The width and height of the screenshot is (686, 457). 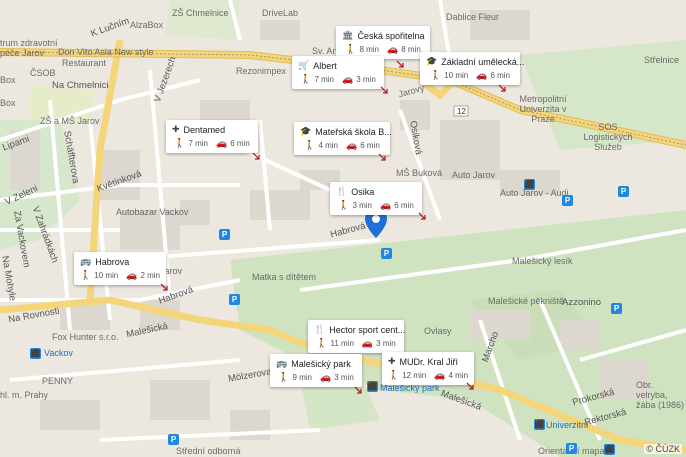 What do you see at coordinates (376, 198) in the screenshot?
I see `poi-popup: 🍴 Osika 🚶 3 min 🚗 6 min` at bounding box center [376, 198].